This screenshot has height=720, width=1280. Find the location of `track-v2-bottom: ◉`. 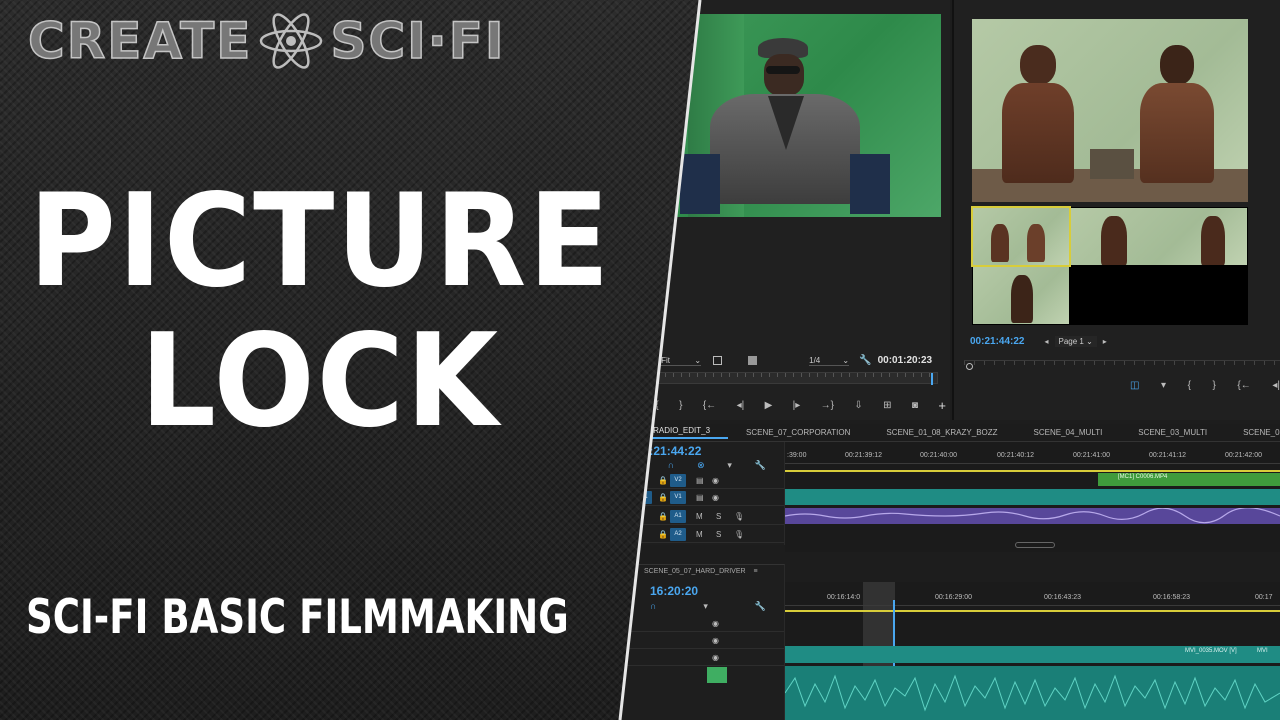

track-v2-bottom: ◉ is located at coordinates (702, 640).